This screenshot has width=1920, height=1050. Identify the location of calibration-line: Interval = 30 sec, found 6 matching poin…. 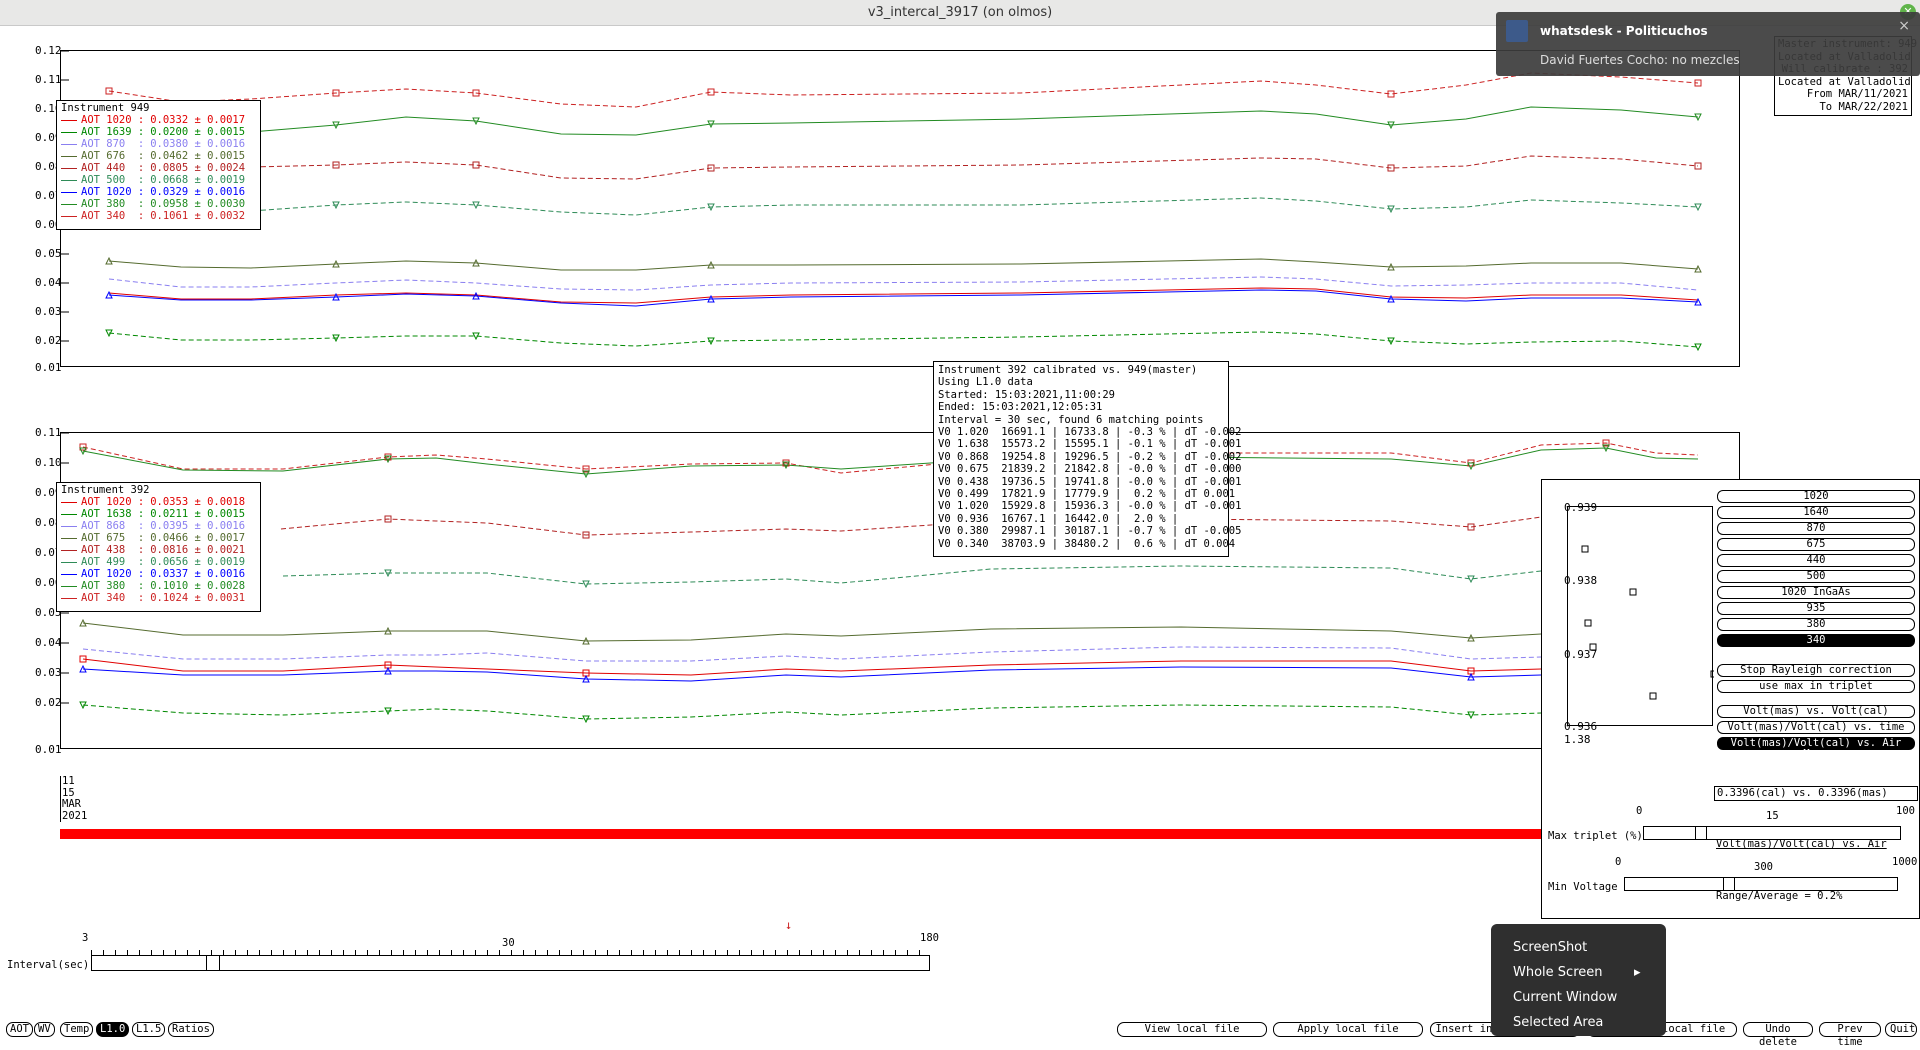
(1071, 419).